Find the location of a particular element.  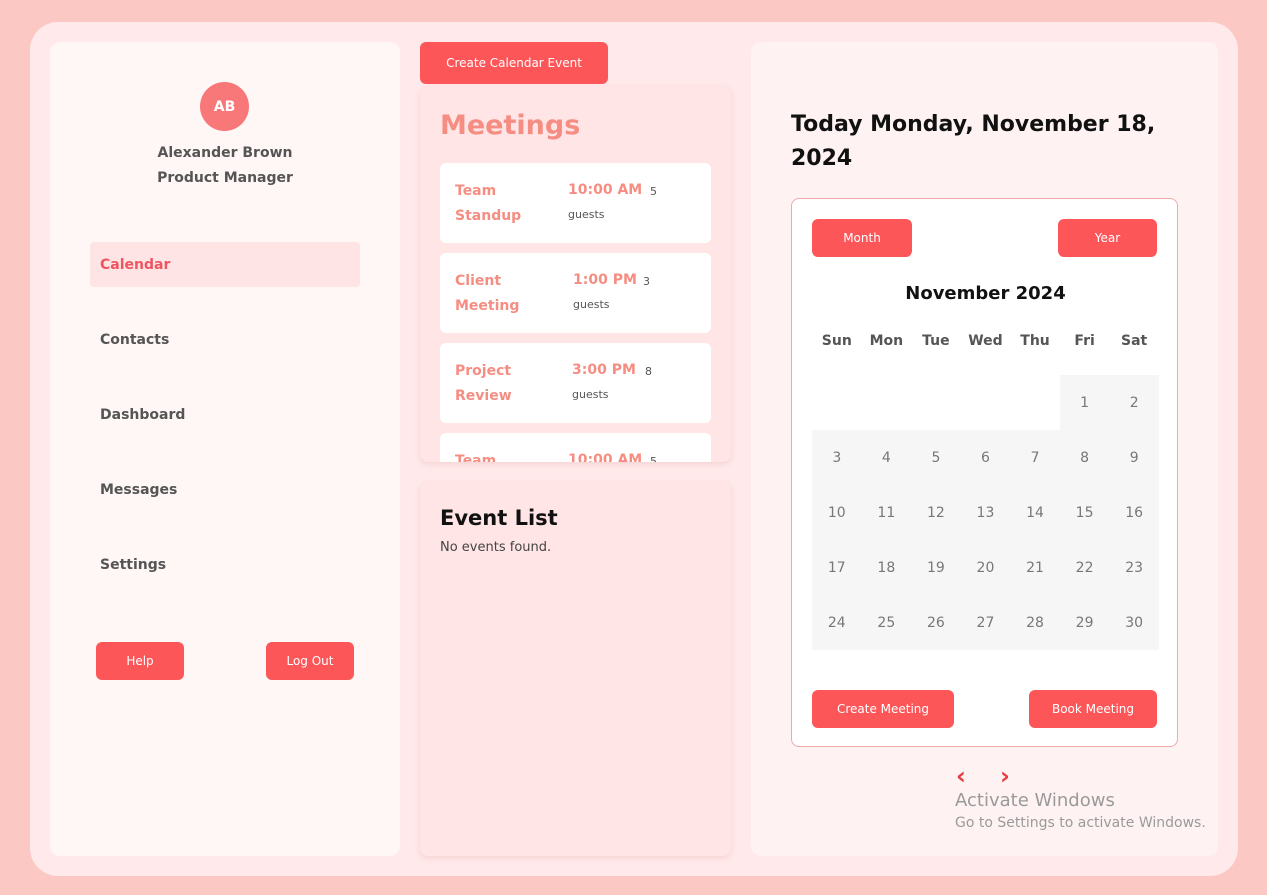

calendar-day: 16 is located at coordinates (1134, 512).